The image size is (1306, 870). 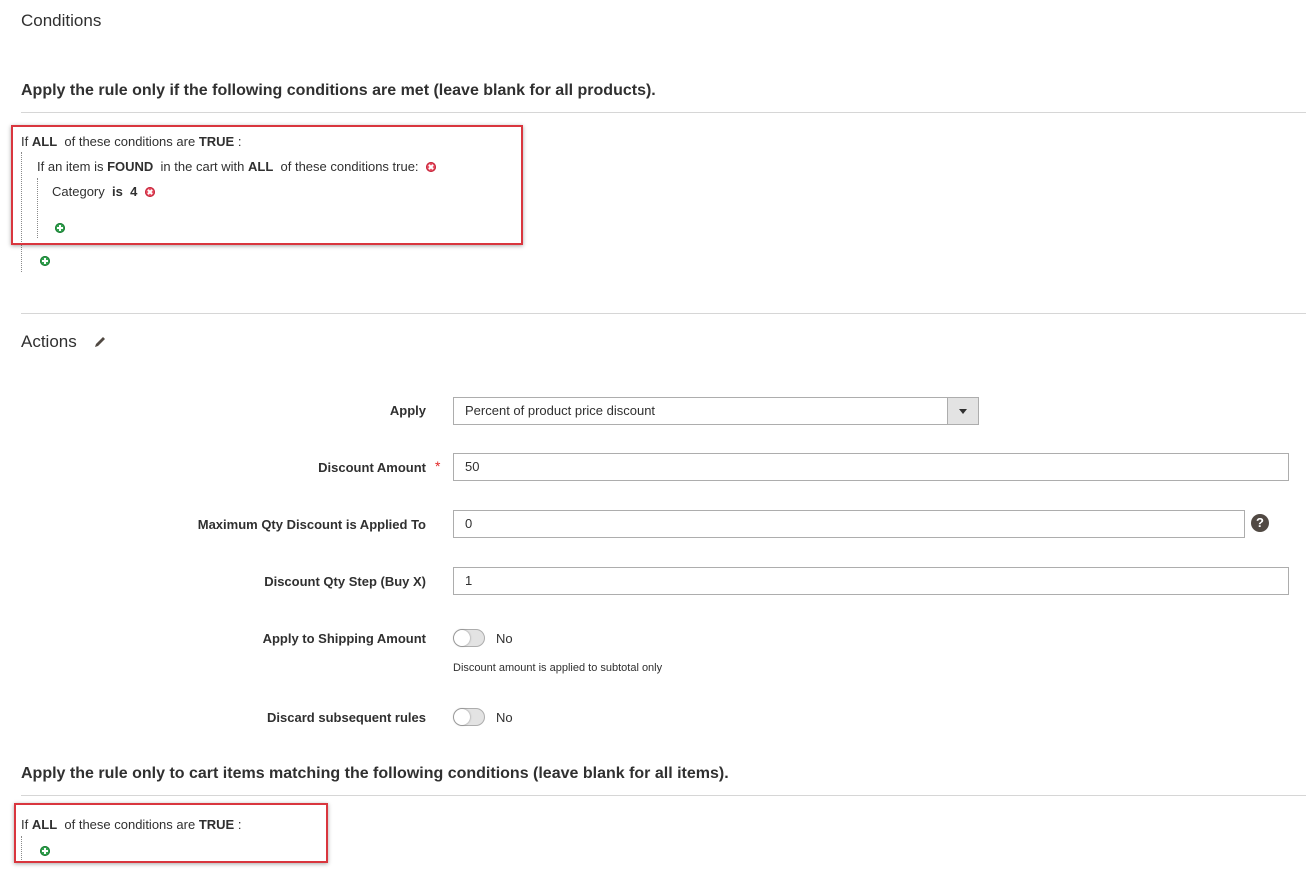 I want to click on qty-step-label: Discount Qty Step (Buy X), so click(x=345, y=581).